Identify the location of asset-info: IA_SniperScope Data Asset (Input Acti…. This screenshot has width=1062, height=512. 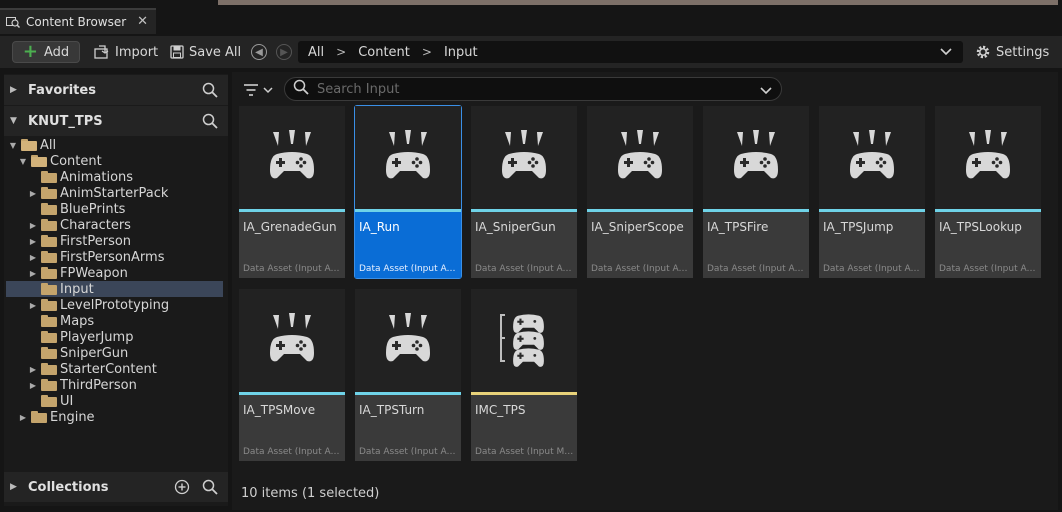
(640, 245).